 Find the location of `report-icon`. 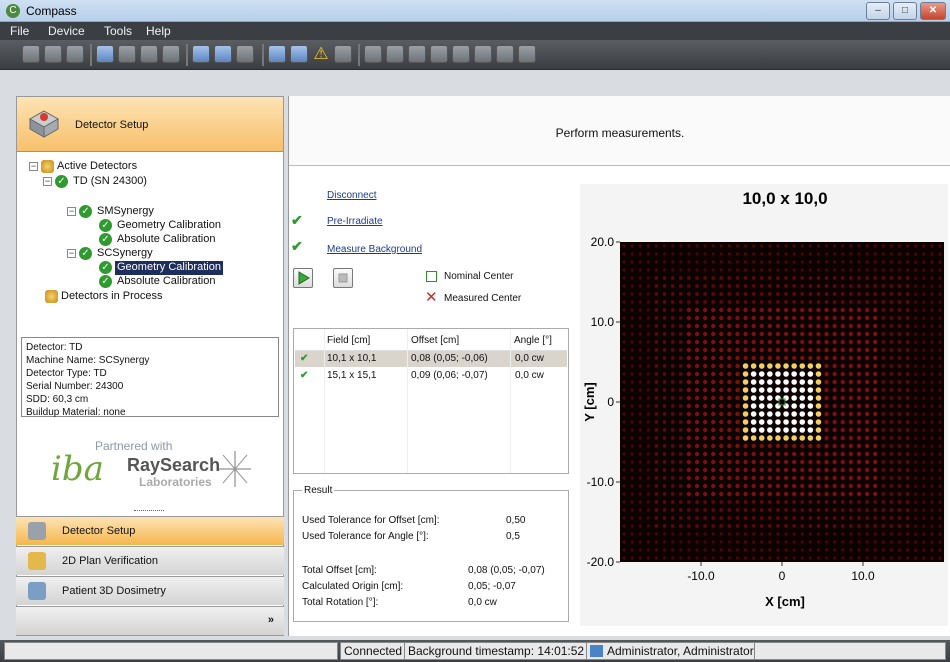

report-icon is located at coordinates (373, 54).